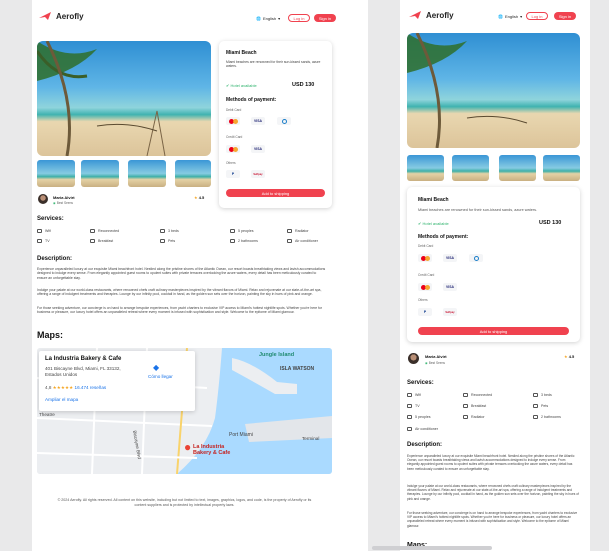  What do you see at coordinates (61, 399) in the screenshot?
I see `enlarge-map-link: Ampliar el mapa` at bounding box center [61, 399].